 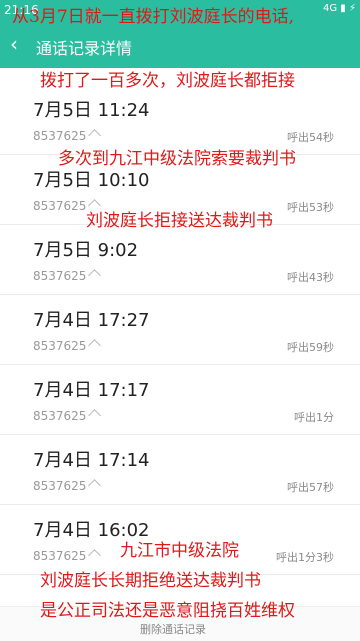 What do you see at coordinates (180, 265) in the screenshot?
I see `call-record-row: 7月5日 9:02 8537625 呼出43秒` at bounding box center [180, 265].